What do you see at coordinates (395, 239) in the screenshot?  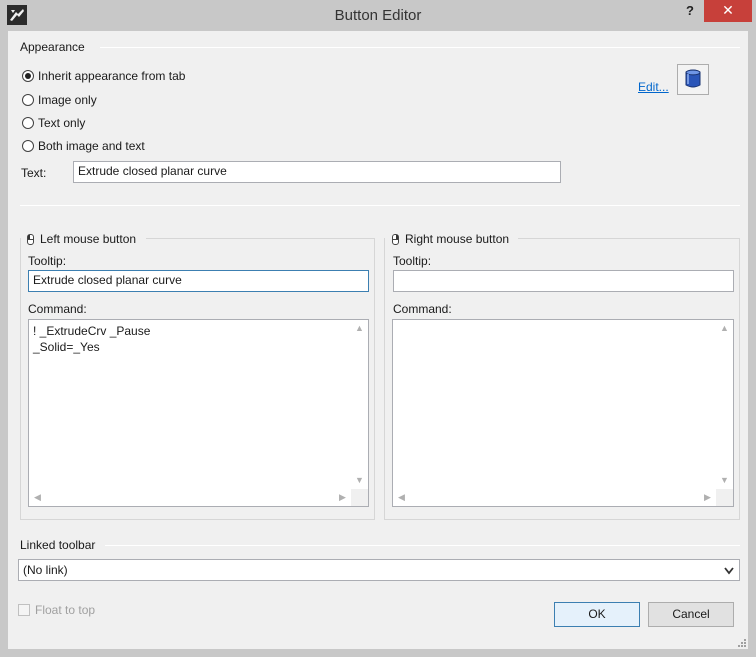 I see `mouse-right-icon` at bounding box center [395, 239].